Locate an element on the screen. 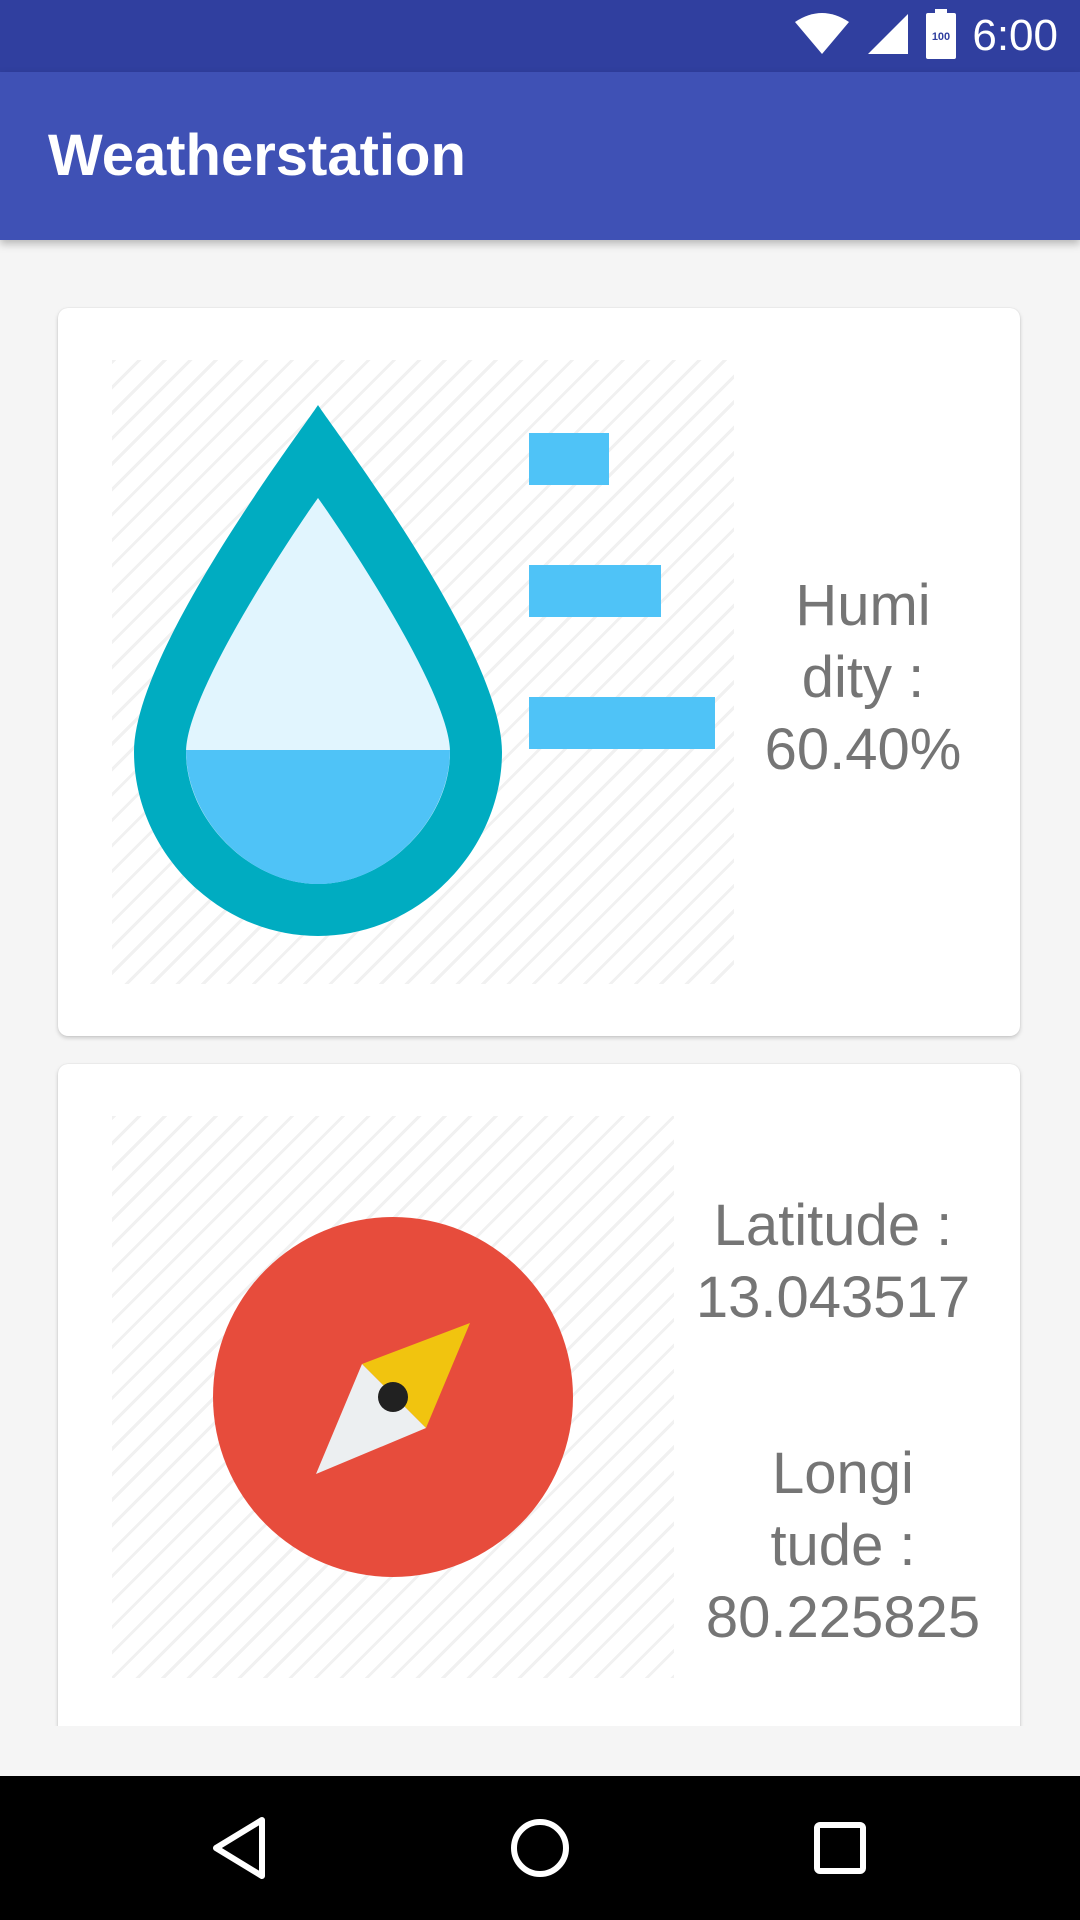 This screenshot has width=1080, height=1920. longitude-label-line2: tude : is located at coordinates (843, 1545).